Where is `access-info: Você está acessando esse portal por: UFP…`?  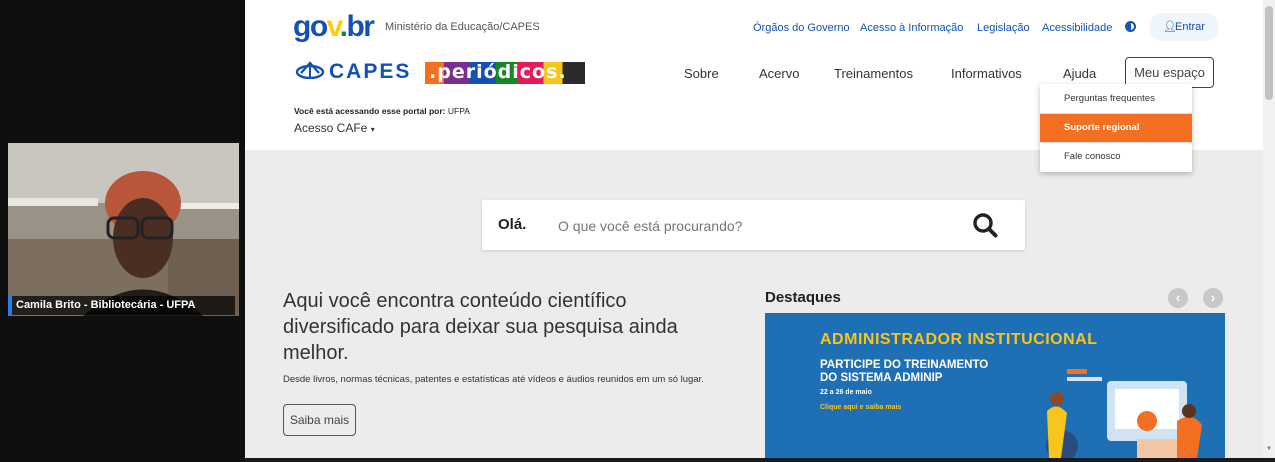 access-info: Você está acessando esse portal por: UFP… is located at coordinates (382, 111).